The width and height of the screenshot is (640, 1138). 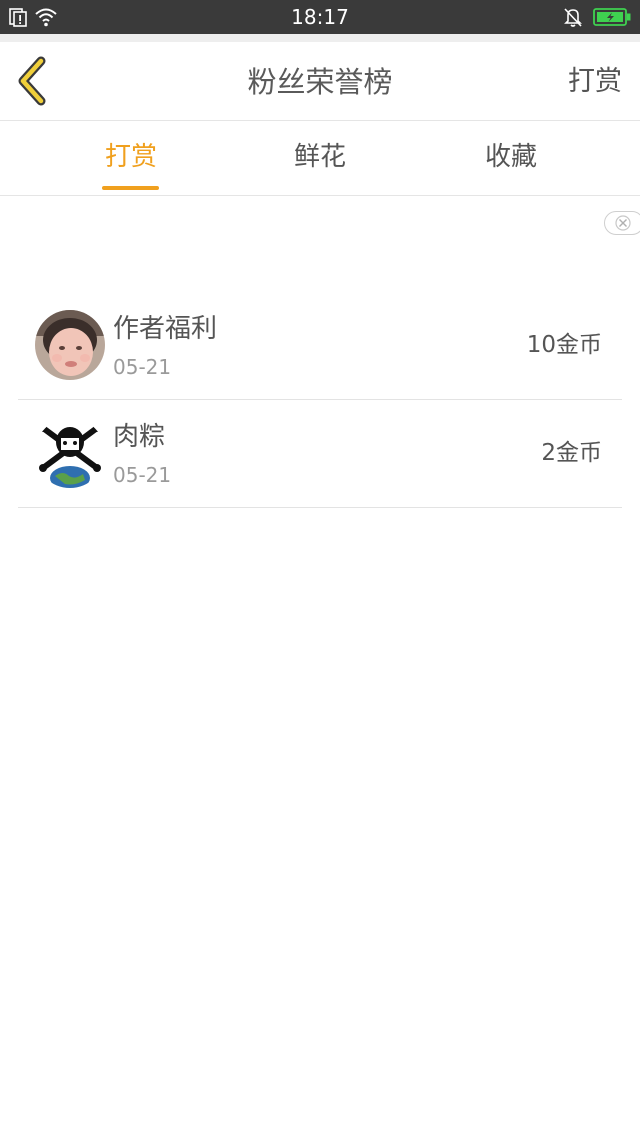 I want to click on tab-flowers: 鲜花, so click(x=320, y=157).